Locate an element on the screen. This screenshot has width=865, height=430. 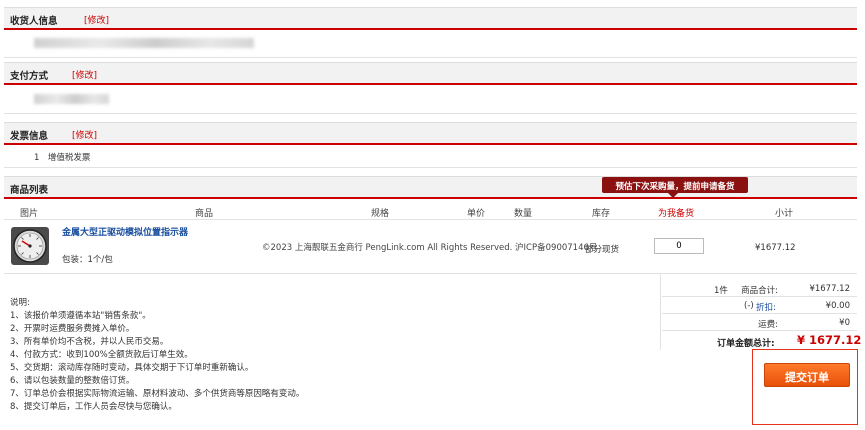
submit-highlight-frame is located at coordinates (805, 387).